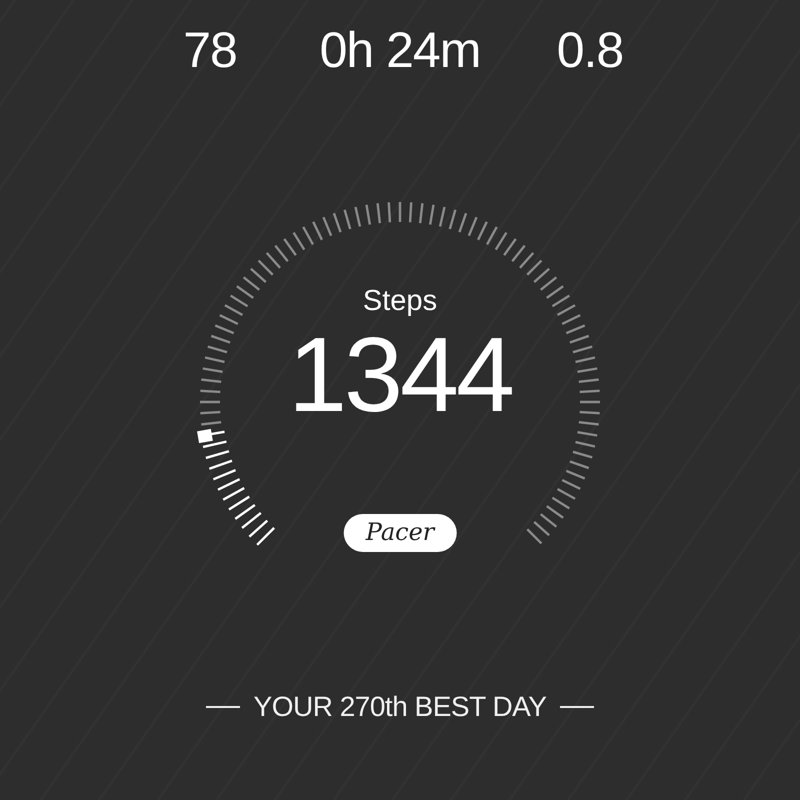  What do you see at coordinates (210, 50) in the screenshot?
I see `stat-value: 78` at bounding box center [210, 50].